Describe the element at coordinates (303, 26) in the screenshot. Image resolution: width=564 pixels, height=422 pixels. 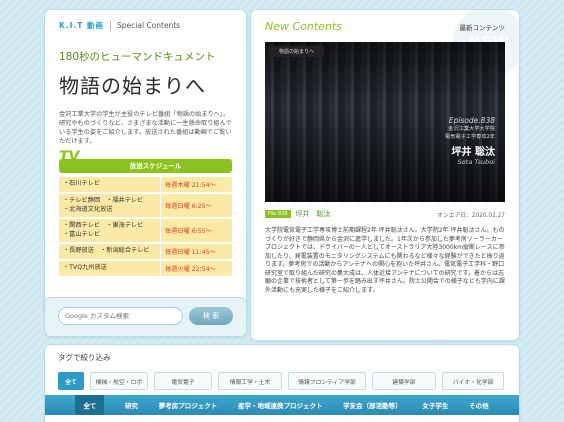
I see `new-contents-title: New Contents` at that location.